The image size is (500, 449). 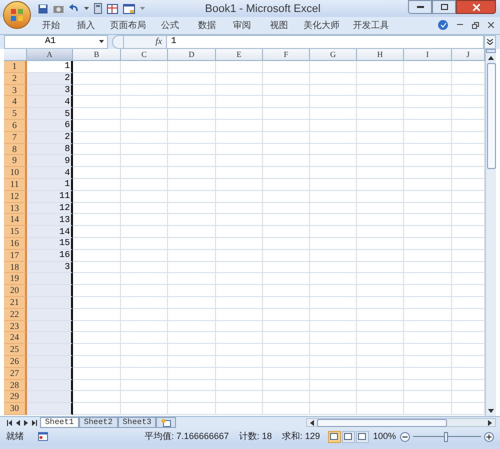 What do you see at coordinates (137, 422) in the screenshot?
I see `sheet-tab: Sheet3` at bounding box center [137, 422].